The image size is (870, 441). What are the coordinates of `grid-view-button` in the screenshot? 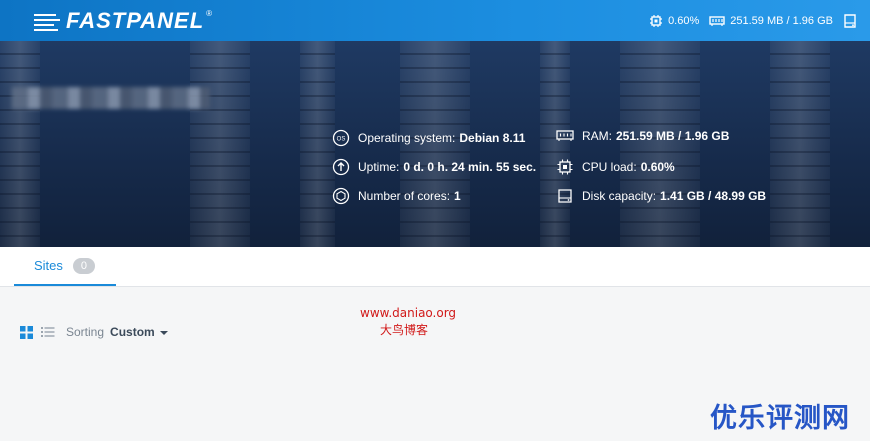 It's located at (26, 332).